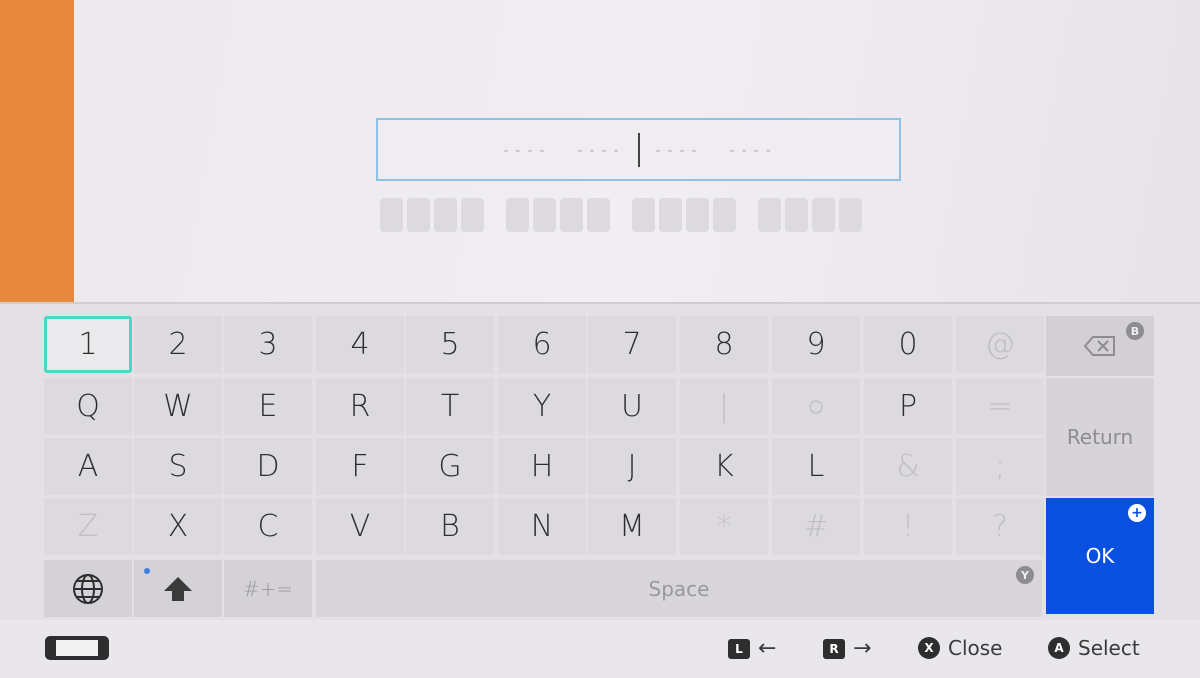 The width and height of the screenshot is (1200, 678). I want to click on key-0-0: 1, so click(88, 344).